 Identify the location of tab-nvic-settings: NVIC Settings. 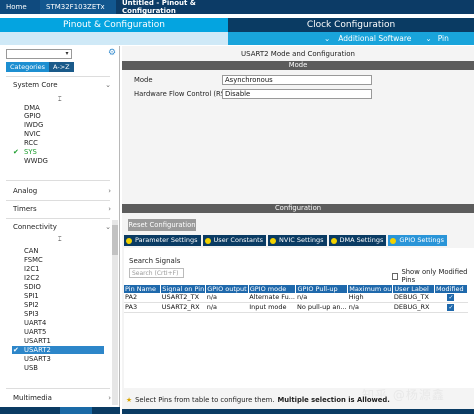
(297, 240).